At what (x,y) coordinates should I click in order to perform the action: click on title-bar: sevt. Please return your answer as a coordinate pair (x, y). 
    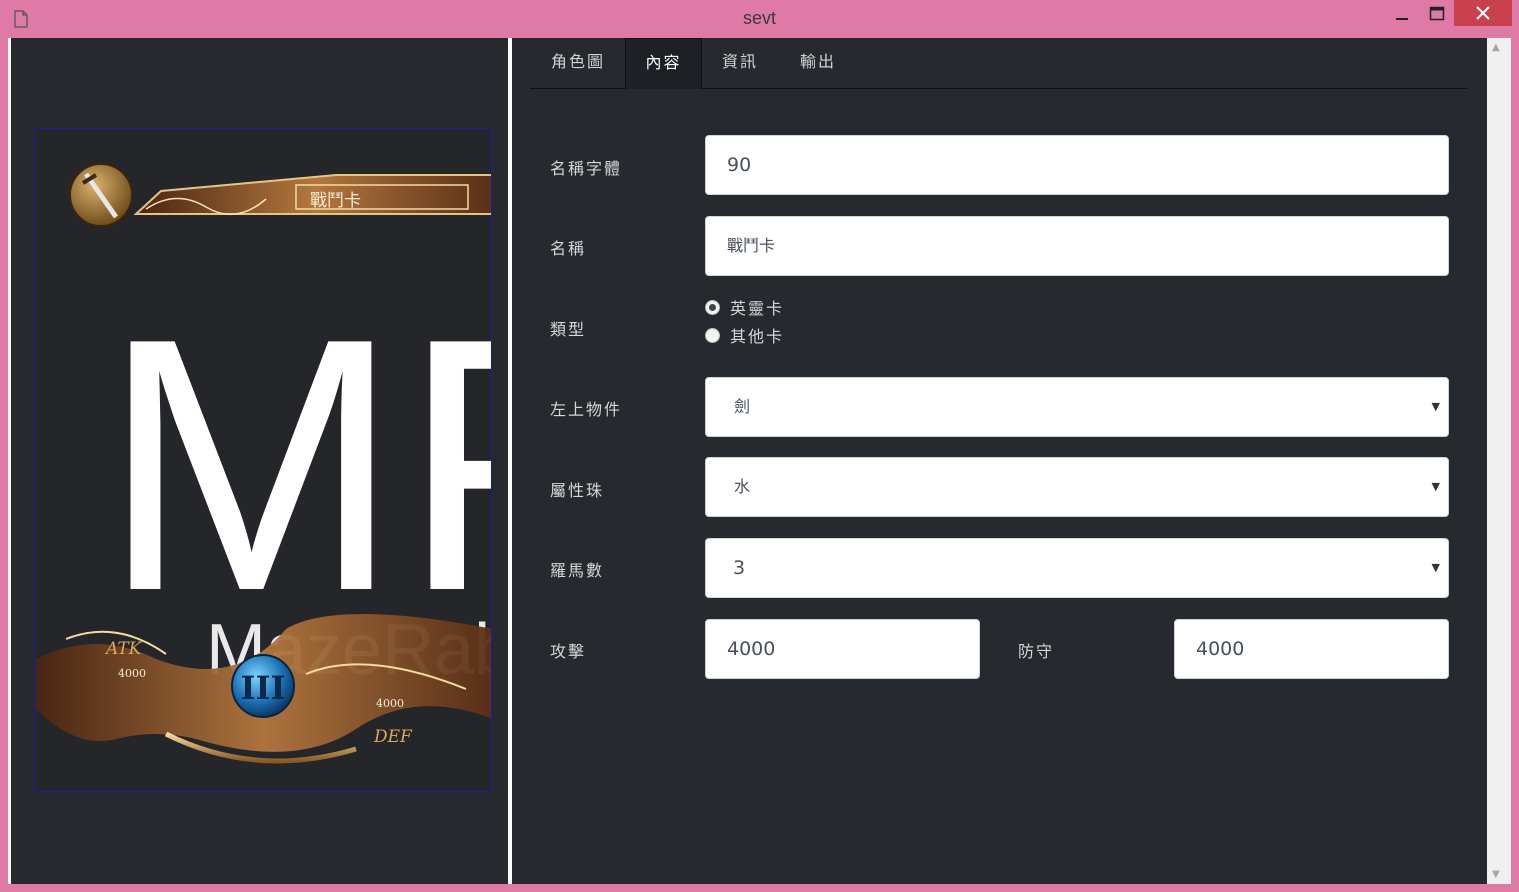
    Looking at the image, I should click on (759, 19).